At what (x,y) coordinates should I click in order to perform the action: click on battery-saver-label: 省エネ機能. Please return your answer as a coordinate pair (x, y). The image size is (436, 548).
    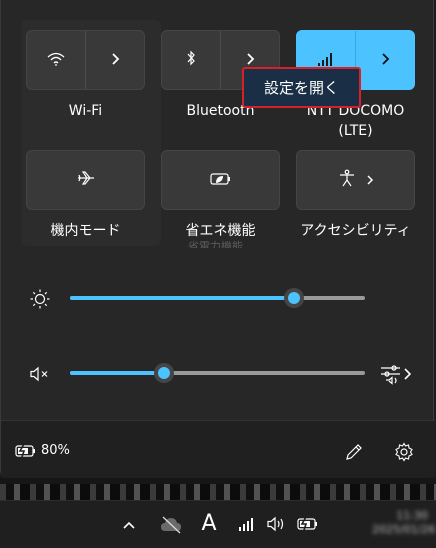
    Looking at the image, I should click on (220, 231).